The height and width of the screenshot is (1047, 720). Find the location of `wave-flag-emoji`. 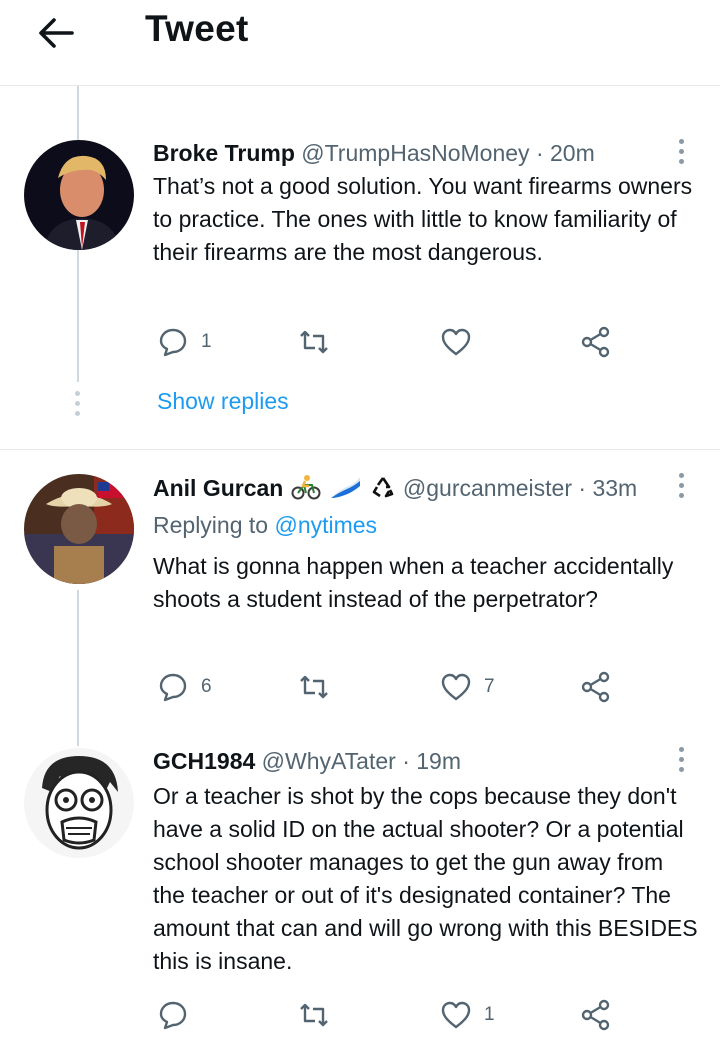

wave-flag-emoji is located at coordinates (345, 490).